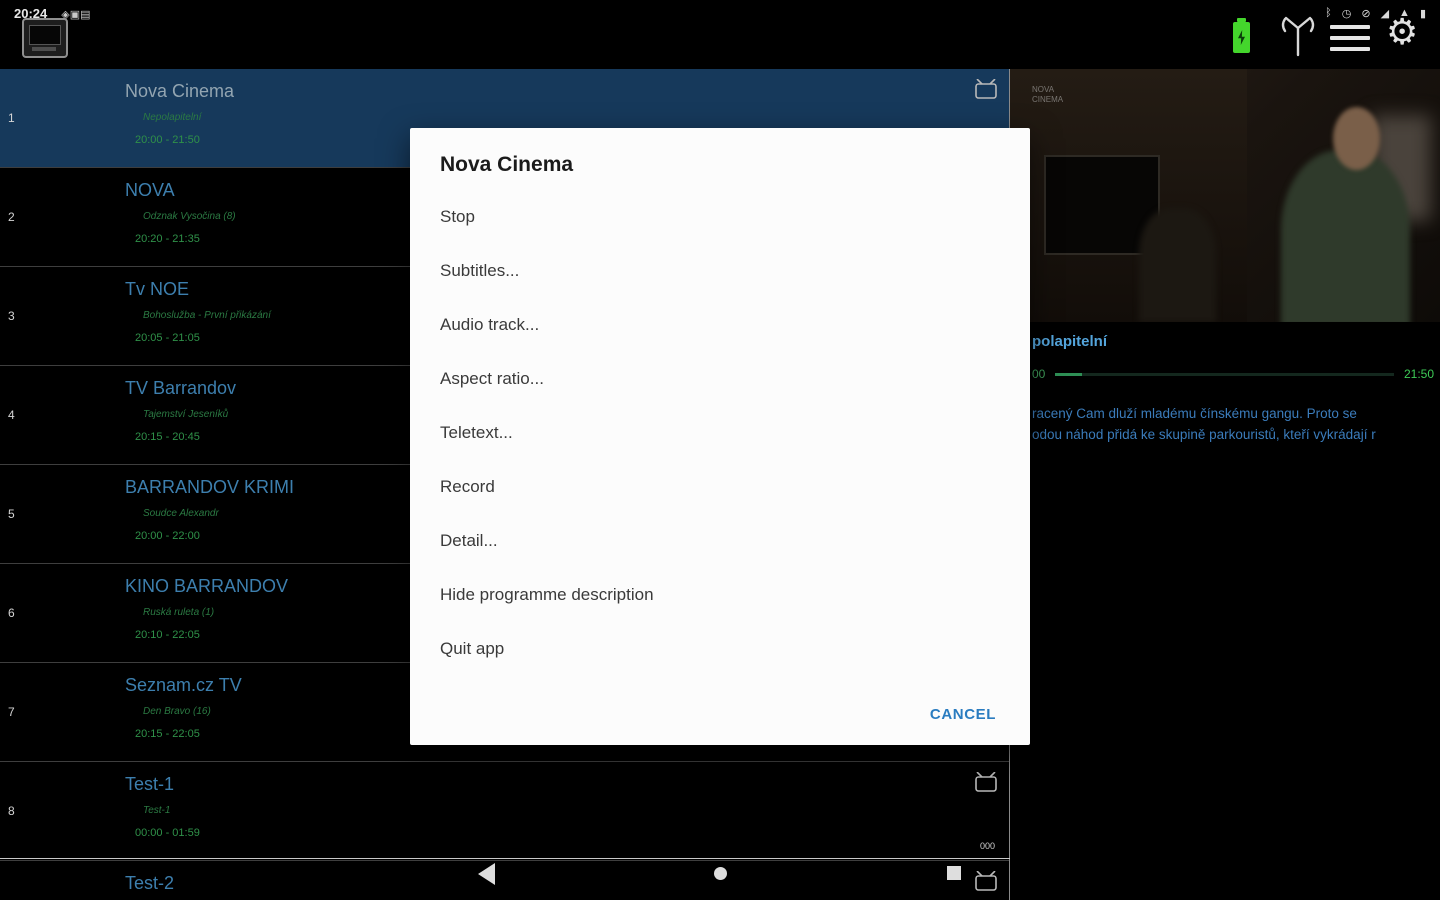 The width and height of the screenshot is (1440, 900). Describe the element at coordinates (45, 38) in the screenshot. I see `app-logo` at that location.